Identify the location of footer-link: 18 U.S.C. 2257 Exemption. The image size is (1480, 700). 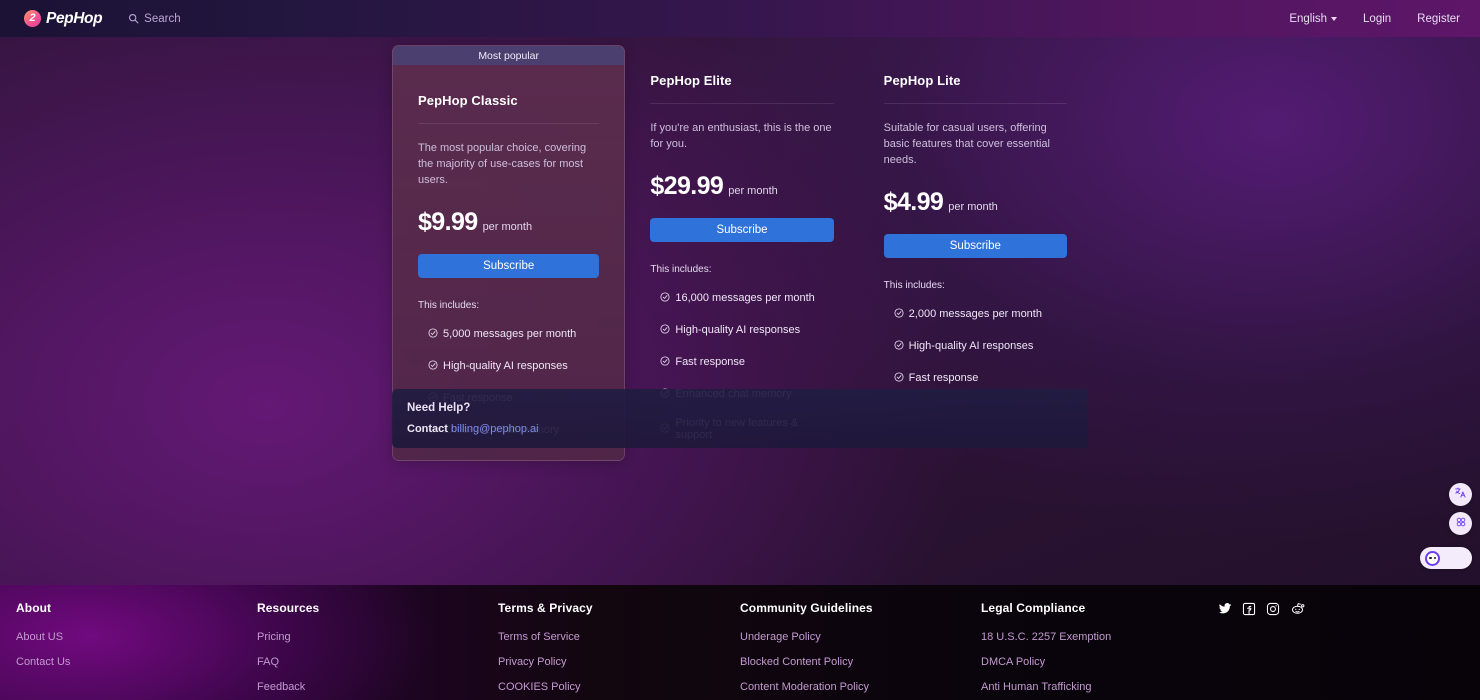
(1046, 637).